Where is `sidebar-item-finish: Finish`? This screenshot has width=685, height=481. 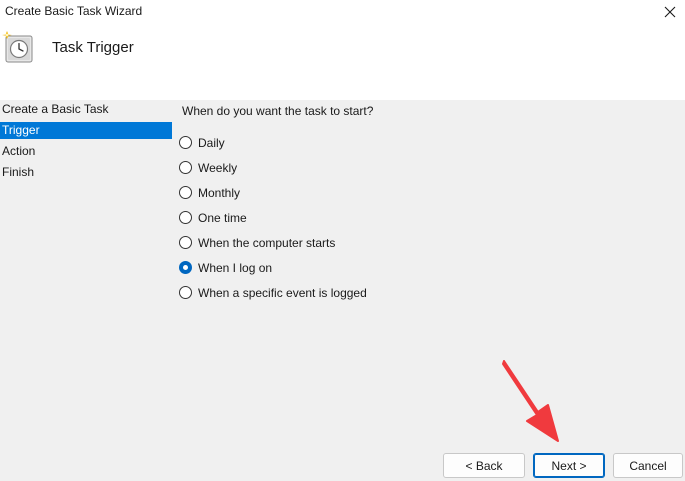
sidebar-item-finish: Finish is located at coordinates (86, 172).